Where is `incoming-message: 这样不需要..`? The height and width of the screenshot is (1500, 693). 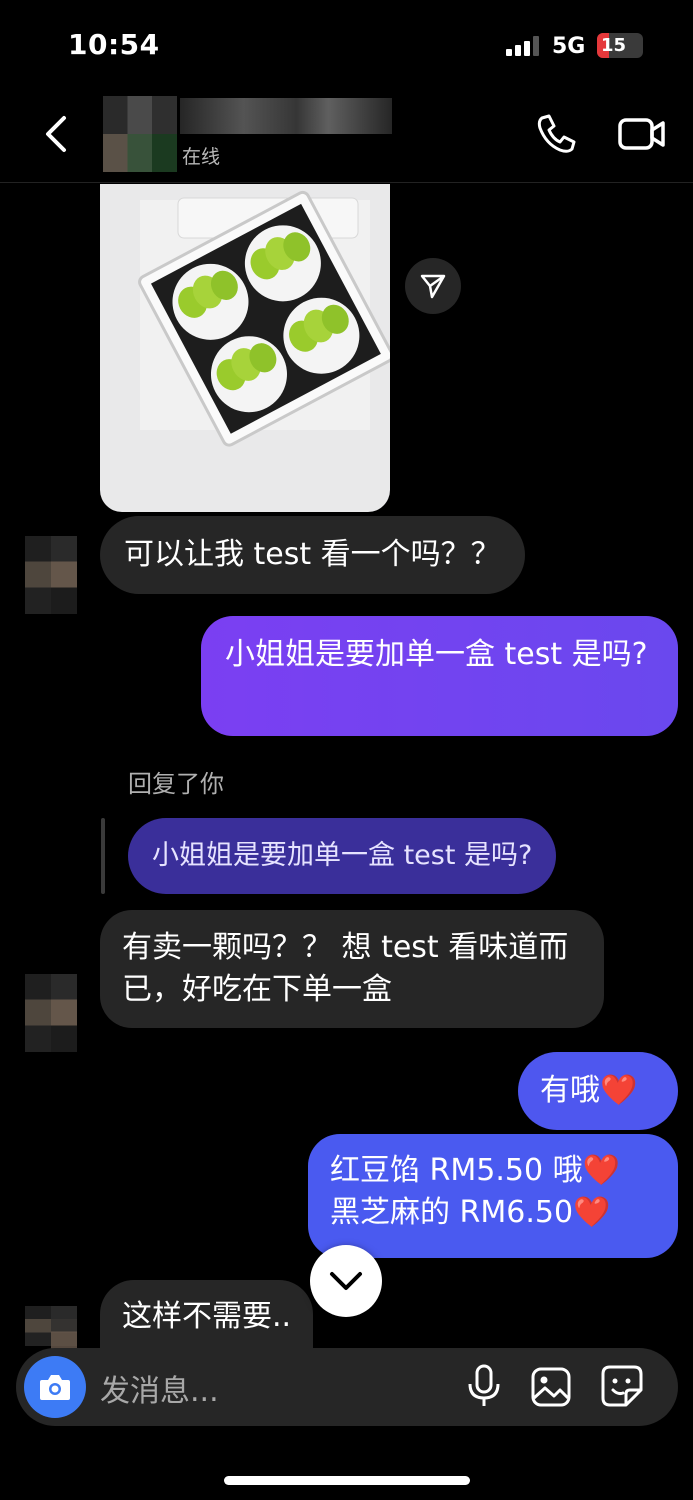
incoming-message: 这样不需要.. is located at coordinates (207, 1314).